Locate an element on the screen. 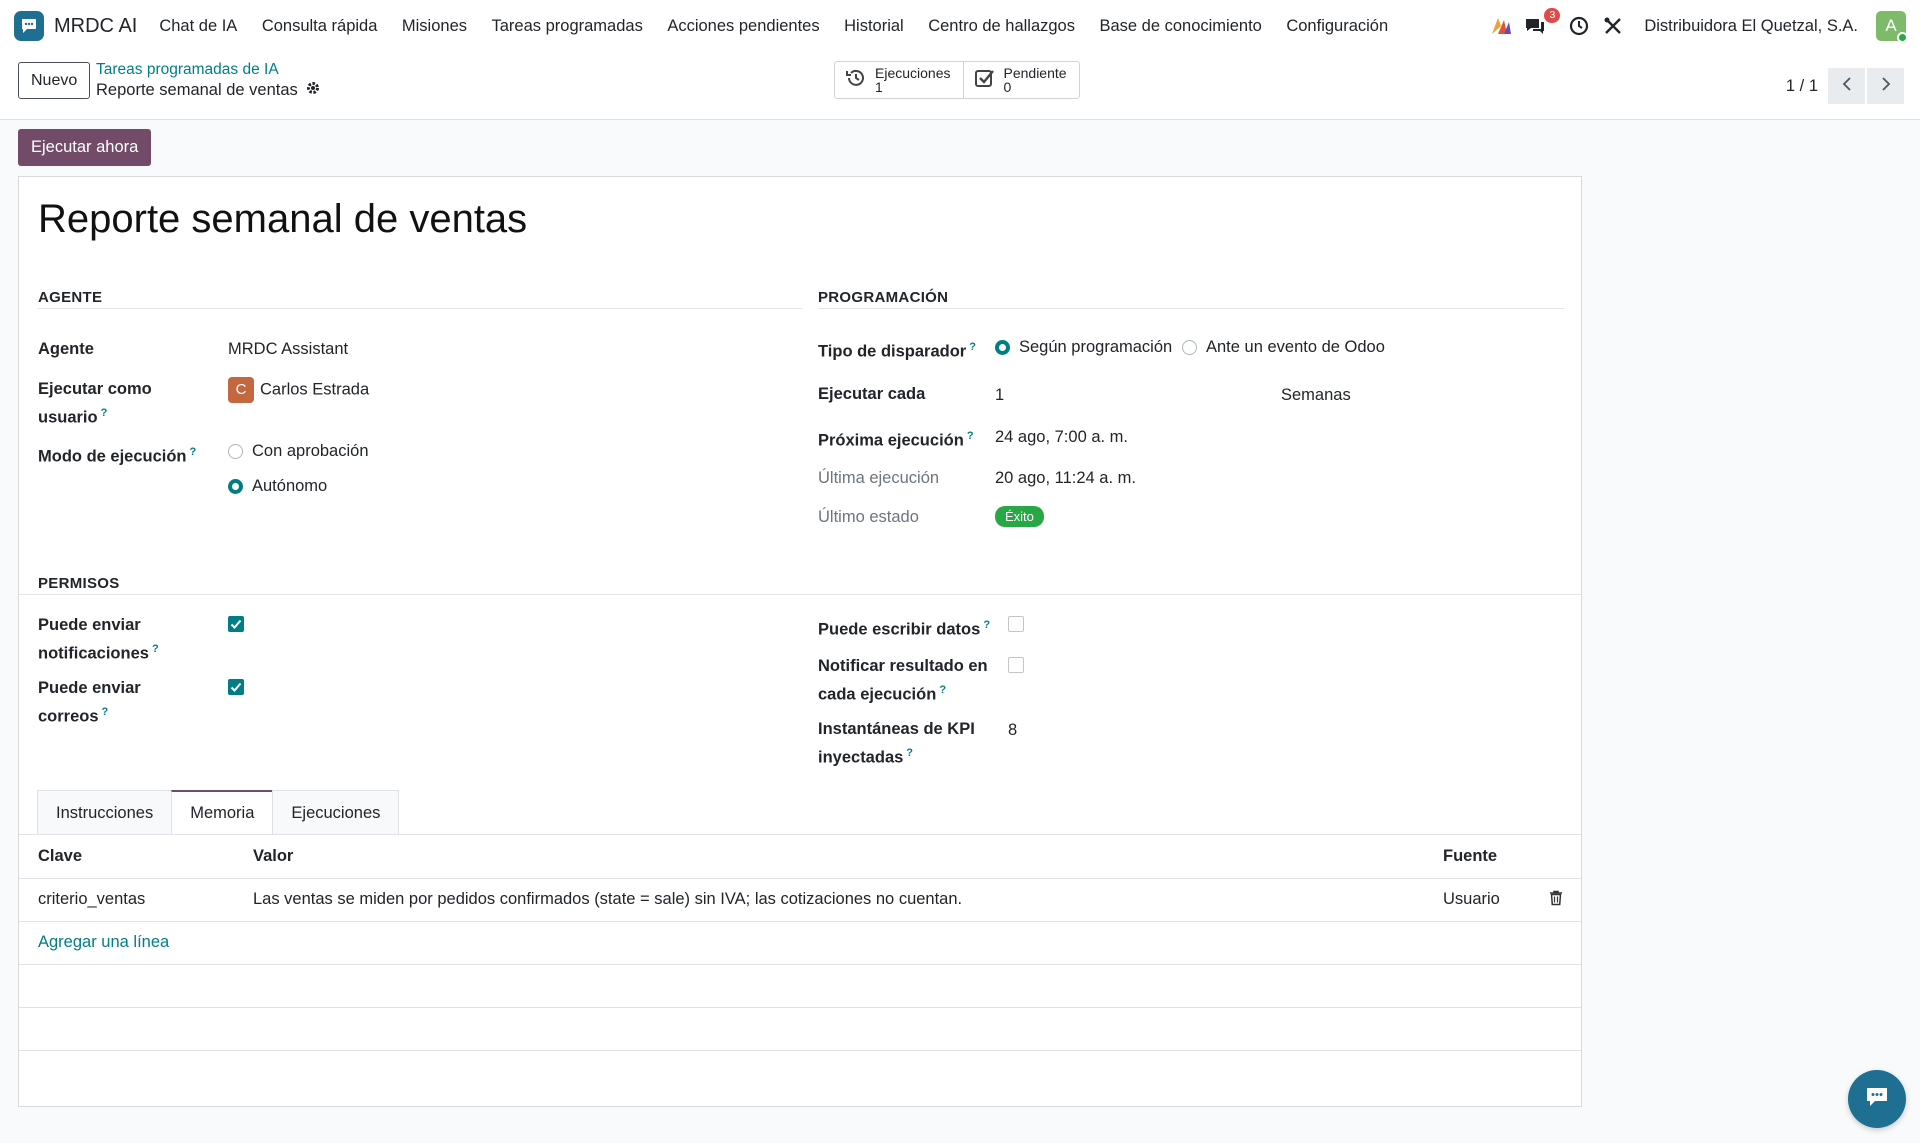  can-notify-checkbox is located at coordinates (236, 624).